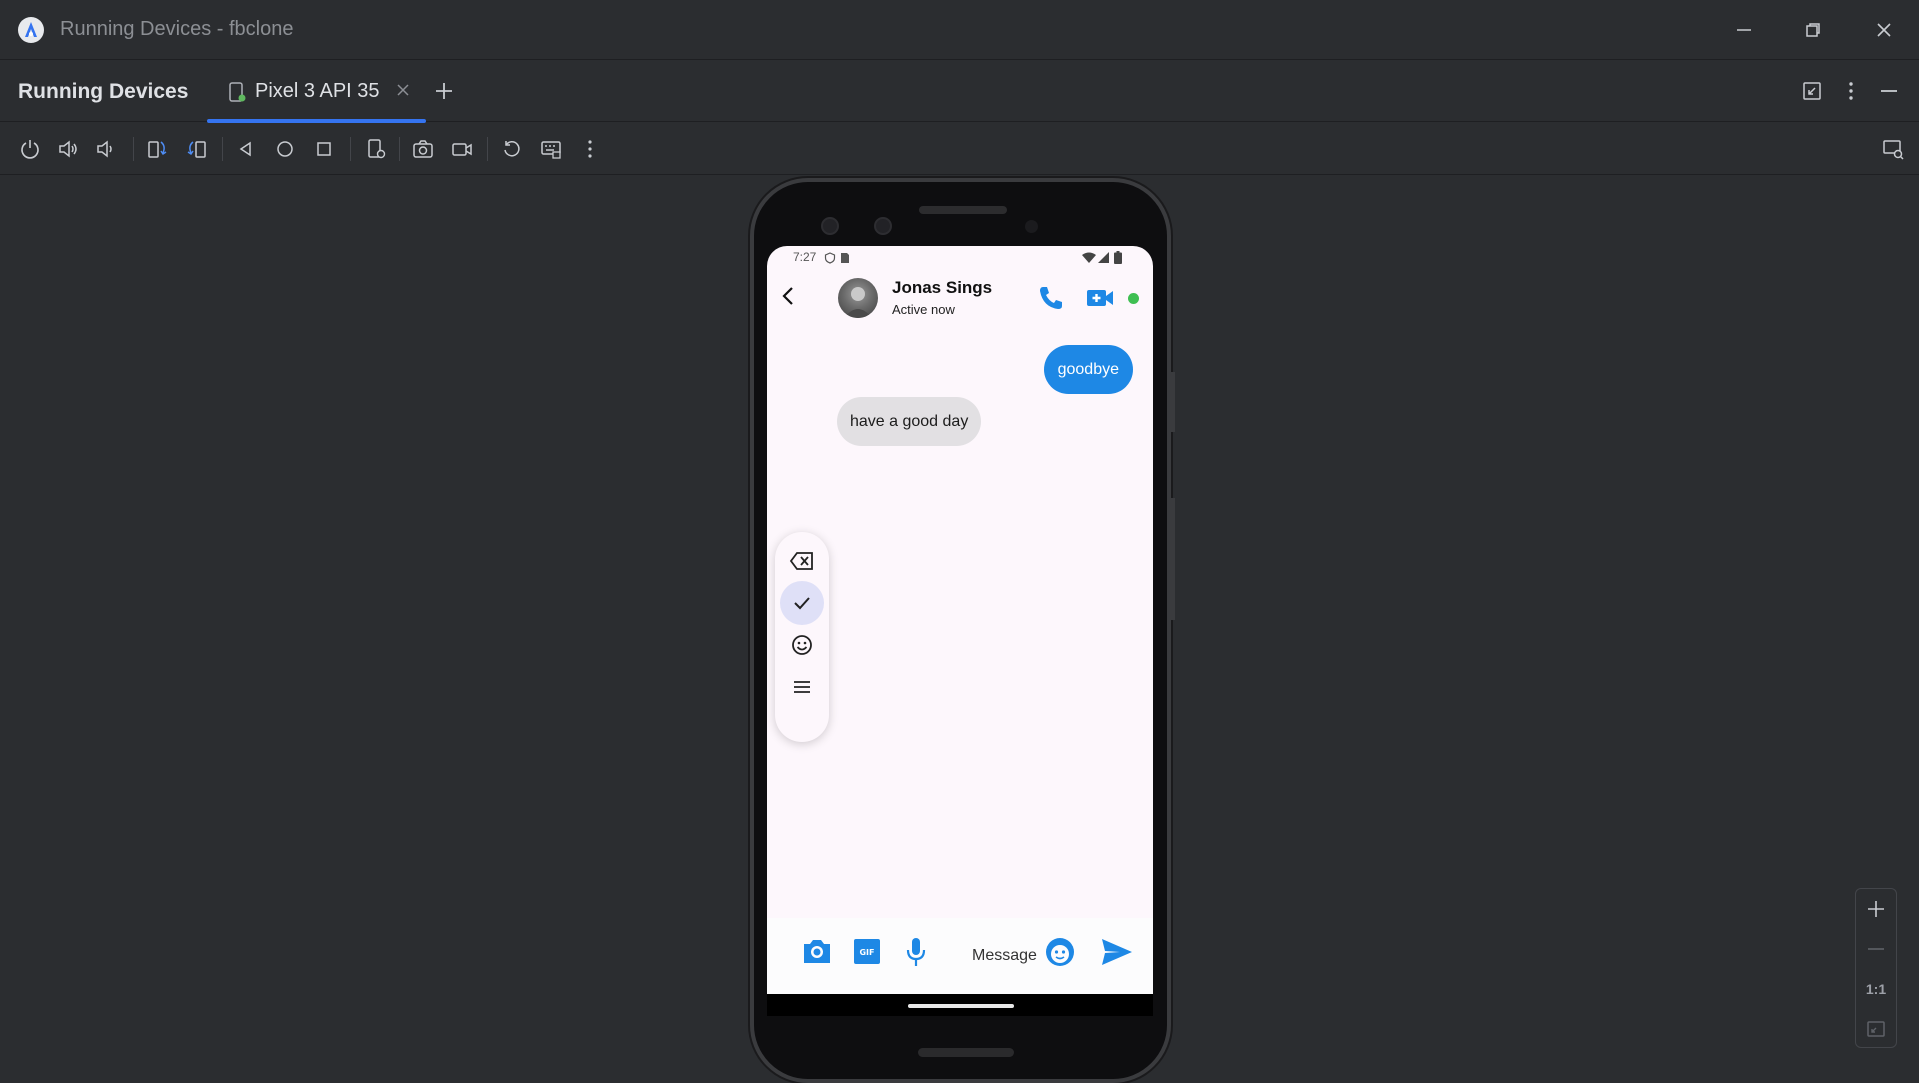 The height and width of the screenshot is (1083, 1919). I want to click on volume-up-button, so click(68, 149).